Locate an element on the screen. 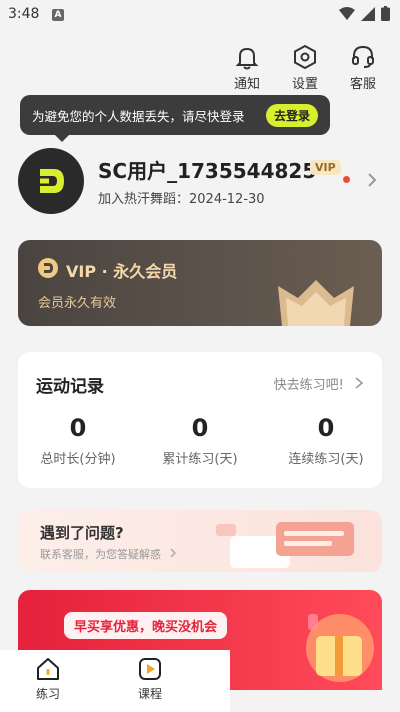 This screenshot has height=712, width=400. settings-label: 设置 is located at coordinates (304, 84).